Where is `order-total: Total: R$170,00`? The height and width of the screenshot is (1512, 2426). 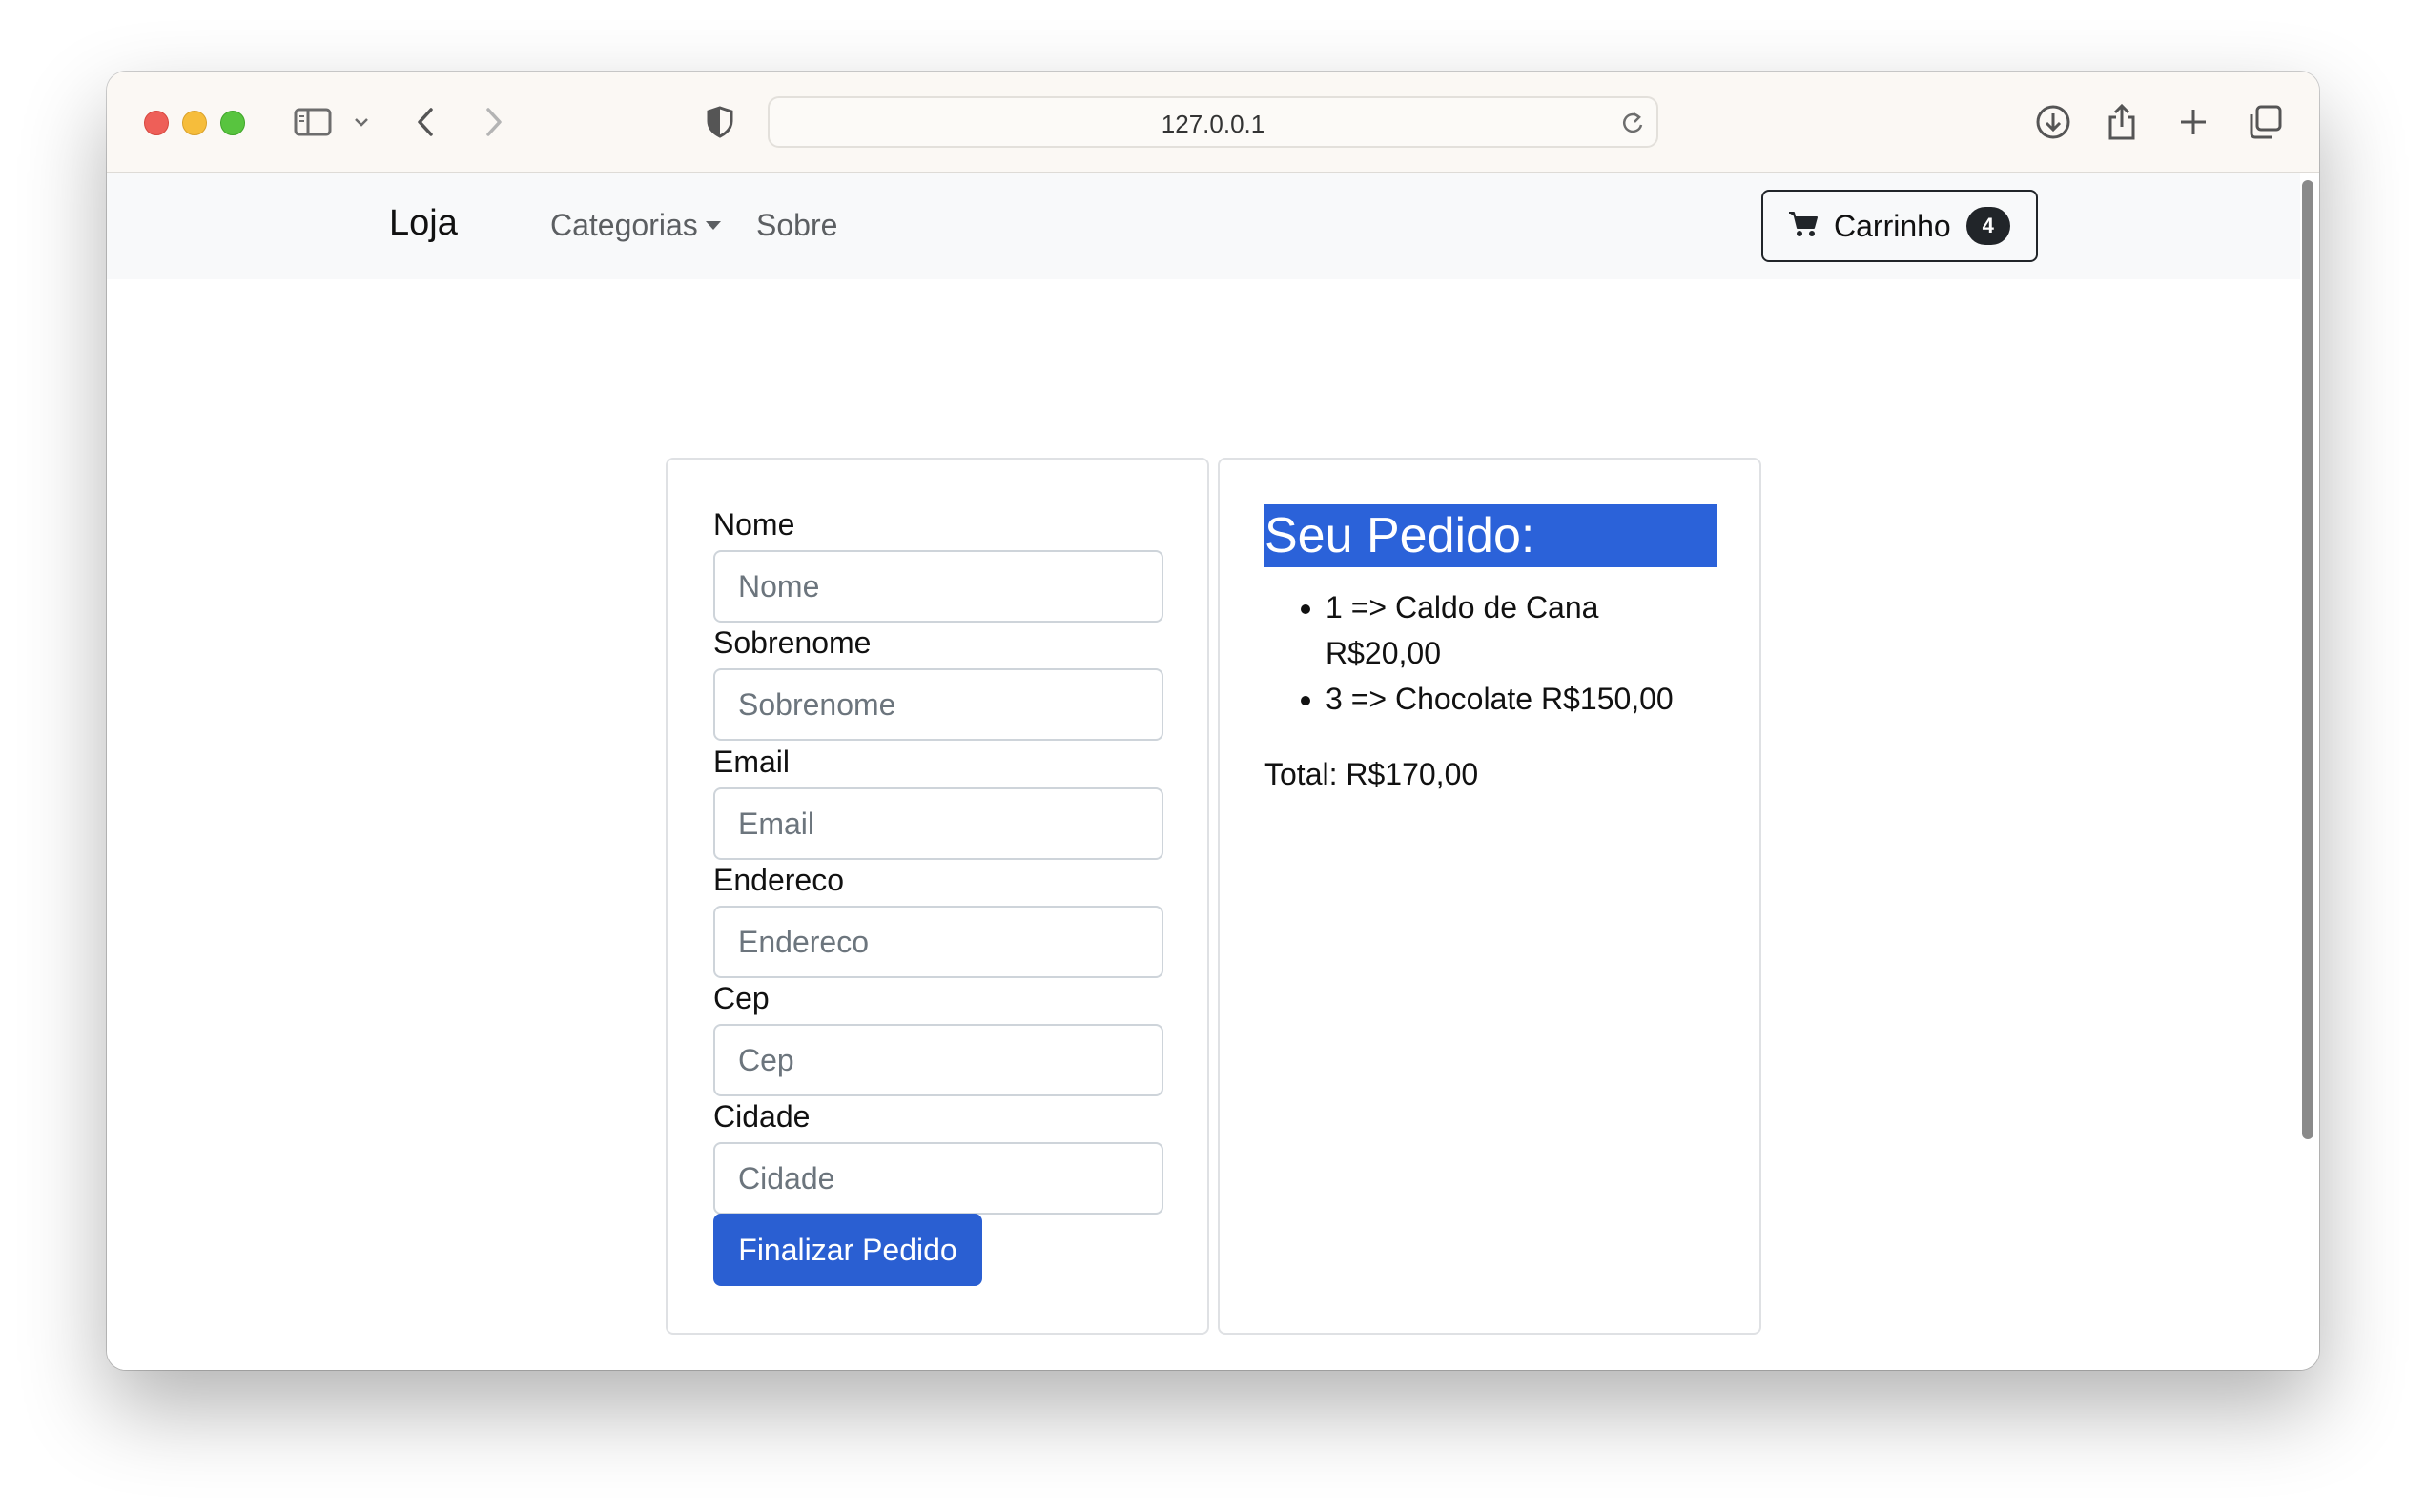 order-total: Total: R$170,00 is located at coordinates (1371, 774).